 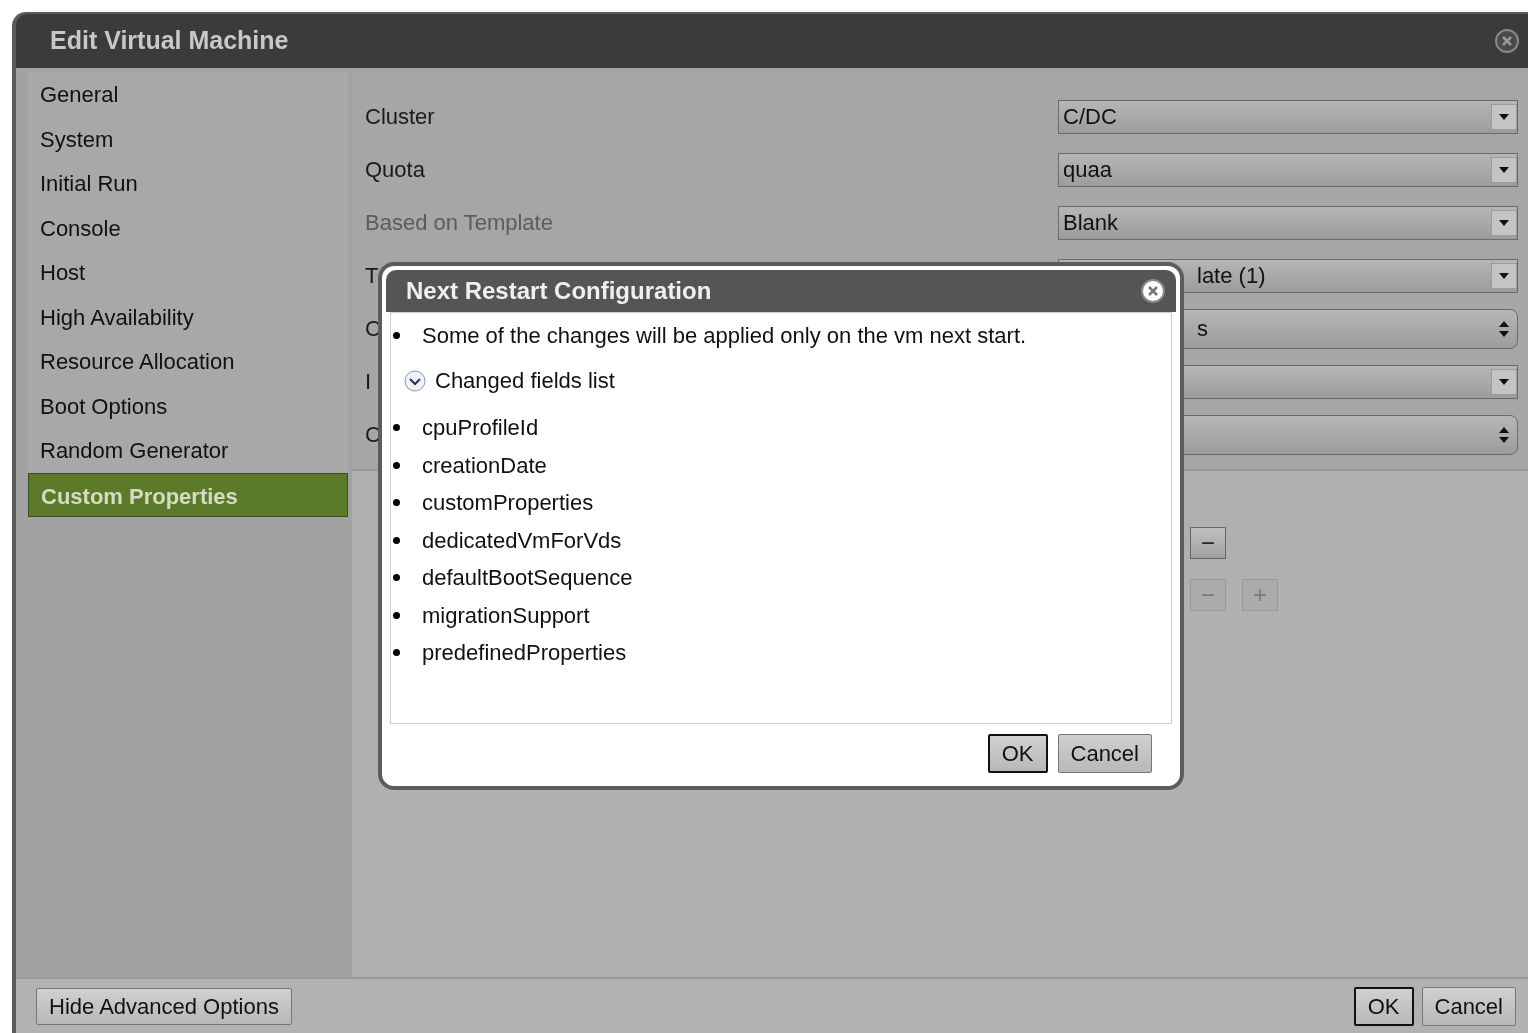 I want to click on changed-field-item: migrationSupport, so click(x=506, y=615).